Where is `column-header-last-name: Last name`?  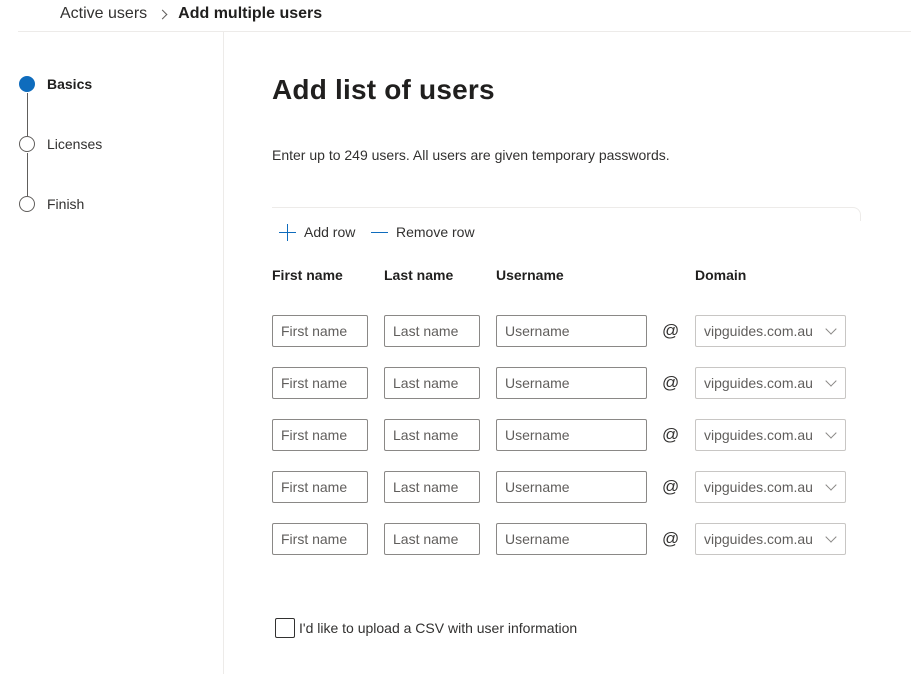 column-header-last-name: Last name is located at coordinates (419, 275).